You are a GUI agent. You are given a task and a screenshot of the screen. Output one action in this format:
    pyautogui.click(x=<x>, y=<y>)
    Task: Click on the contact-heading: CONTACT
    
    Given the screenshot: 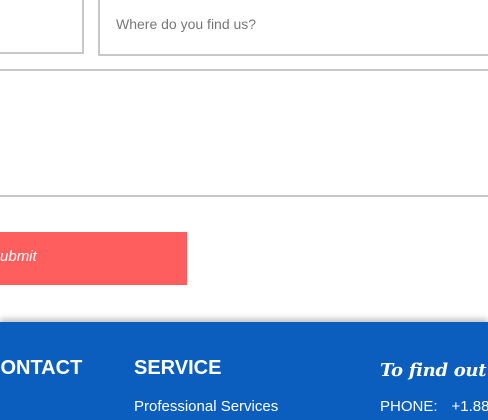 What is the action you would take?
    pyautogui.click(x=41, y=368)
    